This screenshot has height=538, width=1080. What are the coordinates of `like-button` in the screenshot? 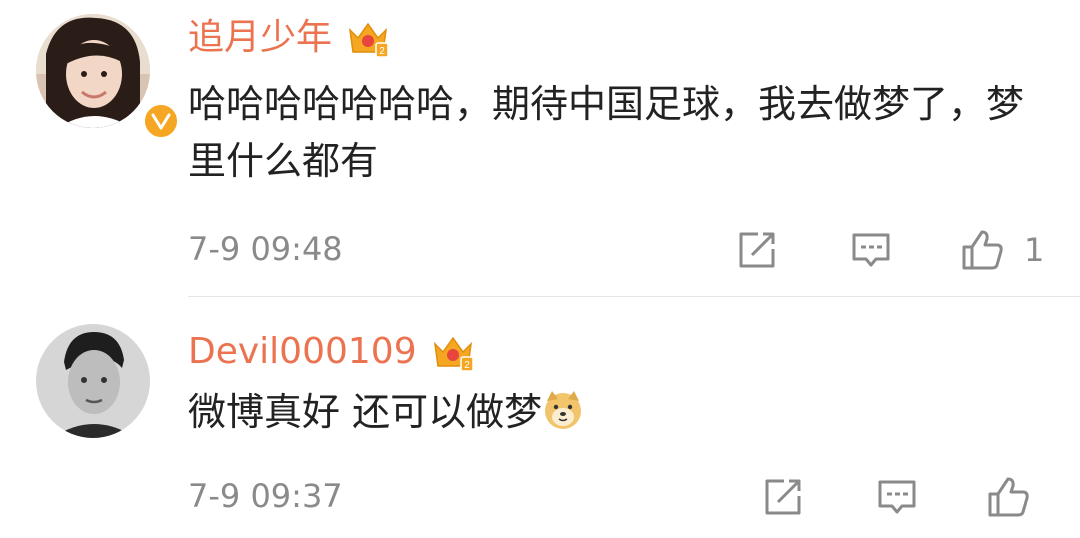 It's located at (1018, 497).